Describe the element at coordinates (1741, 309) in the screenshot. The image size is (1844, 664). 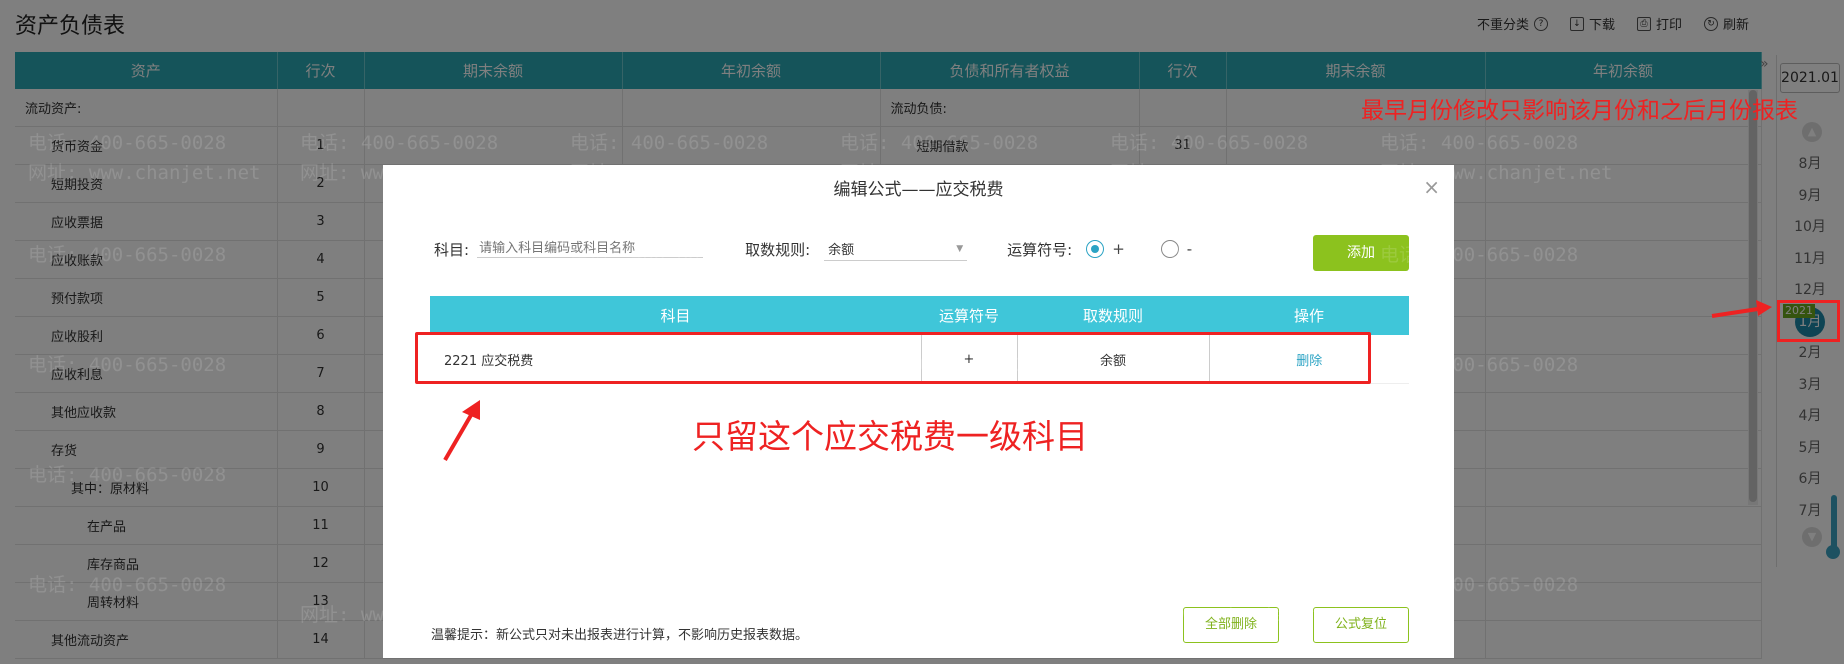
I see `annotation-arrow-month-icon` at that location.